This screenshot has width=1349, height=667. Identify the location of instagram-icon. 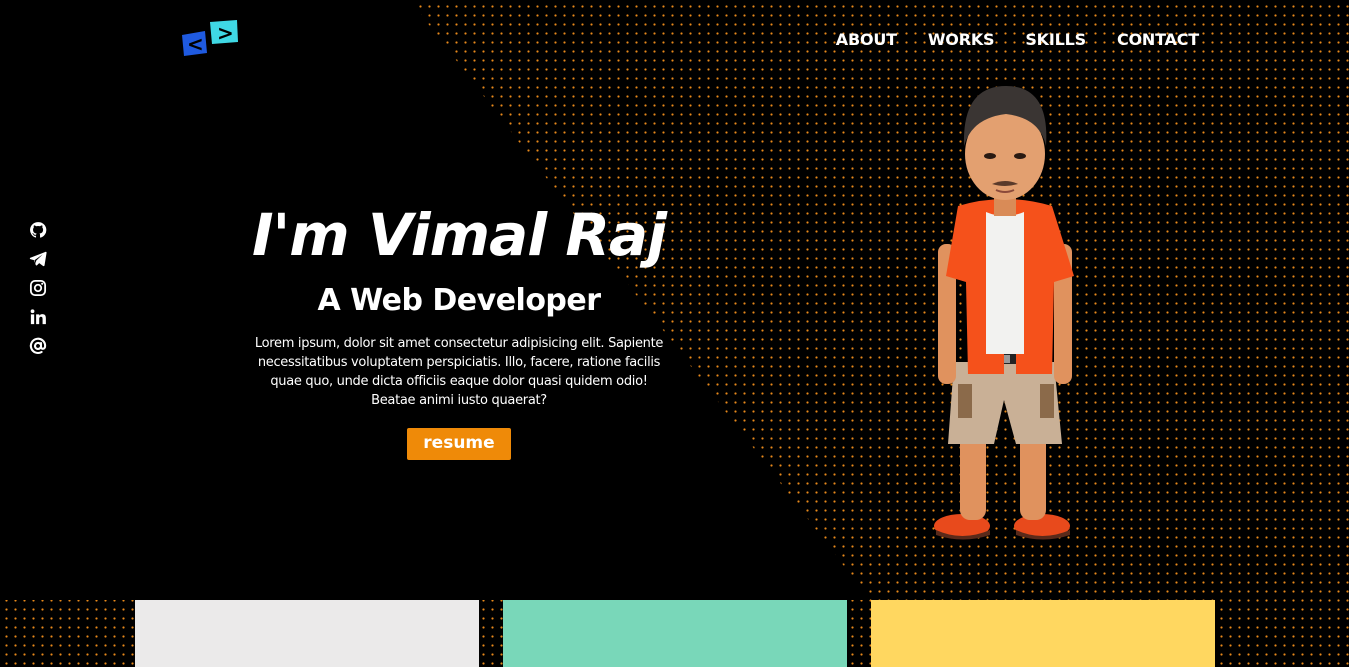
(38, 288).